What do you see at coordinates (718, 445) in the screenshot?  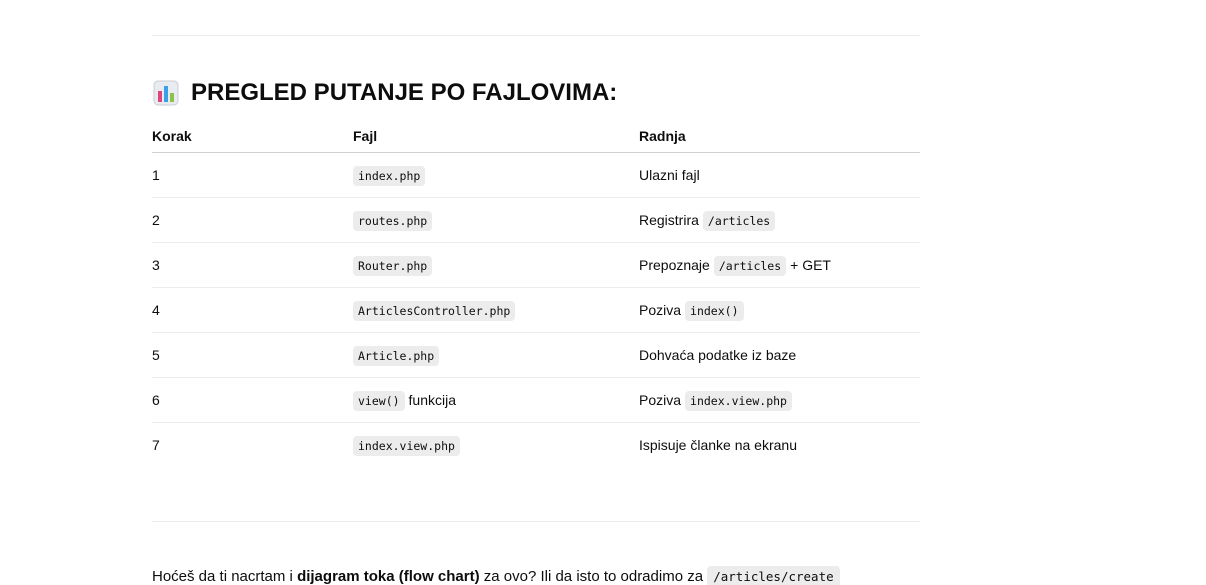 I see `action-text: Ispisuje članke na ekranu` at bounding box center [718, 445].